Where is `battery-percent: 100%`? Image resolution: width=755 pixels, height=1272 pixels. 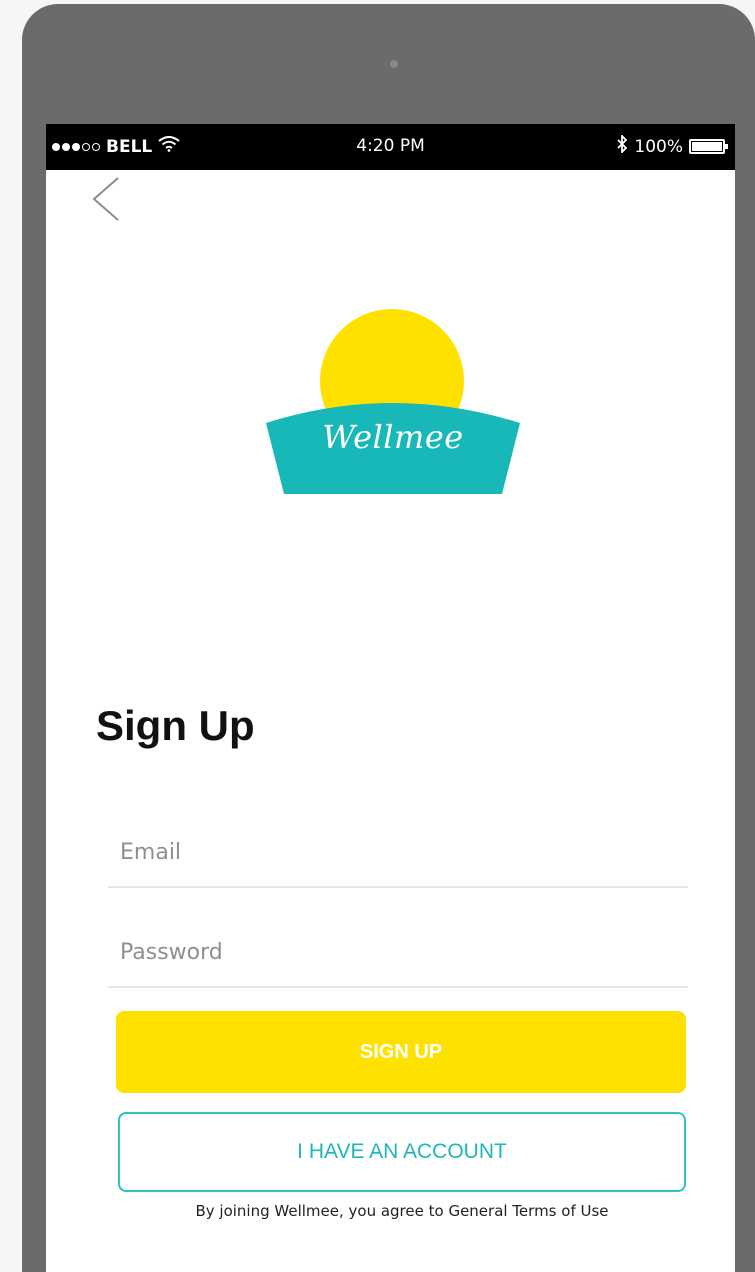 battery-percent: 100% is located at coordinates (658, 146).